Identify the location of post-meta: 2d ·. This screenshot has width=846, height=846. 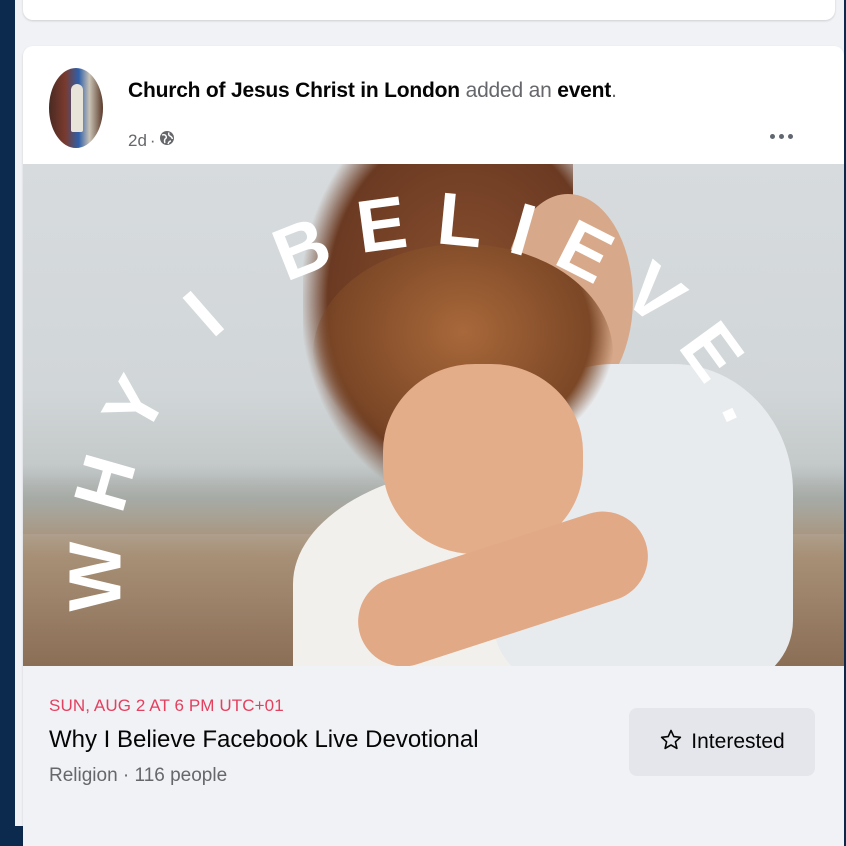
(151, 140).